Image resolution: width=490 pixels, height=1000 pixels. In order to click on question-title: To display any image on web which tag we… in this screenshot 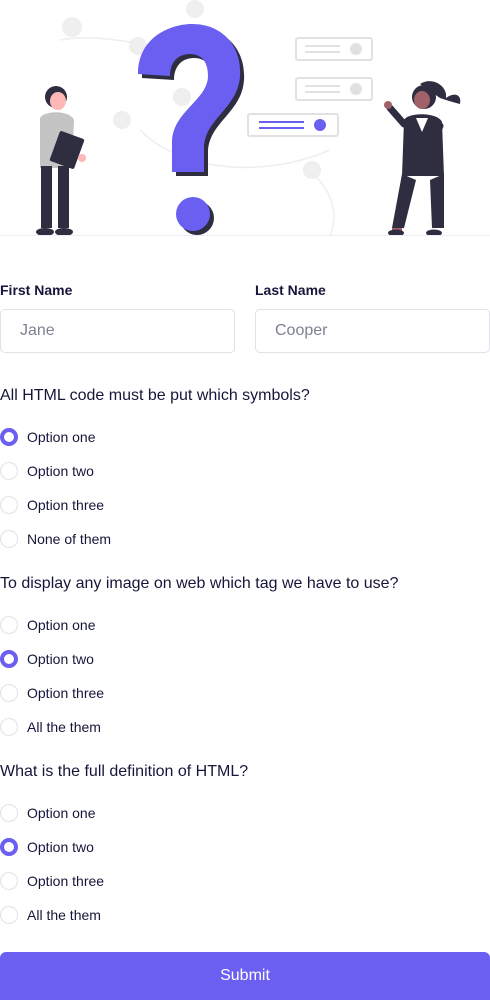, I will do `click(199, 583)`.